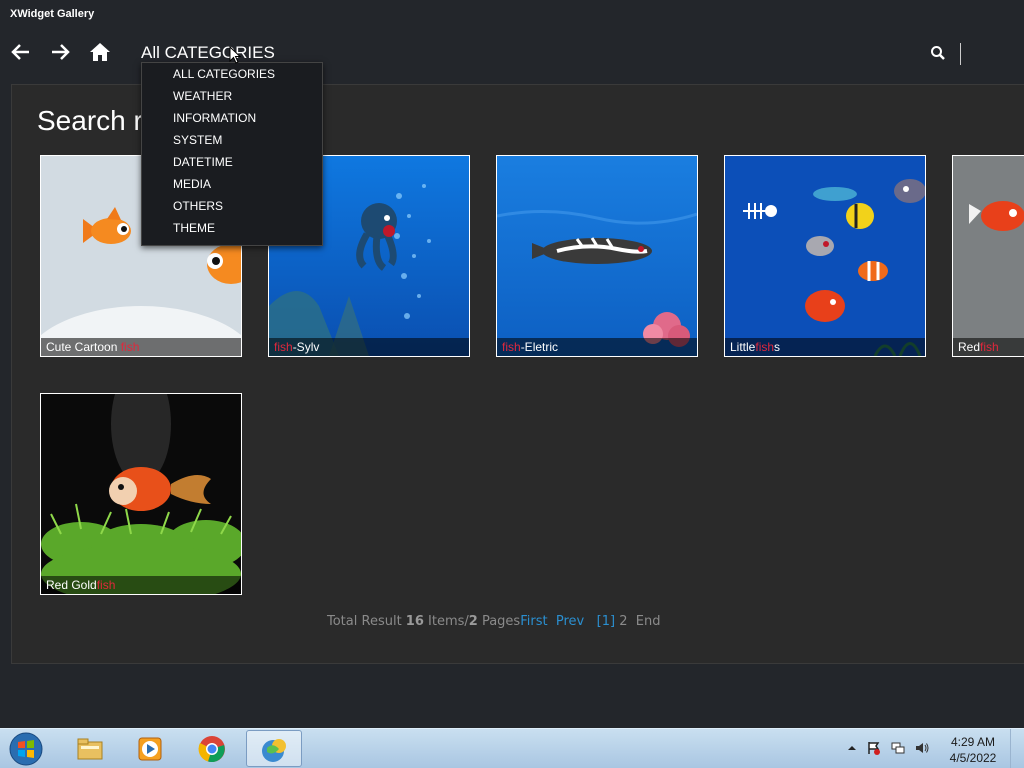 The height and width of the screenshot is (768, 1024). I want to click on dropdown-item-media: MEDIA, so click(192, 184).